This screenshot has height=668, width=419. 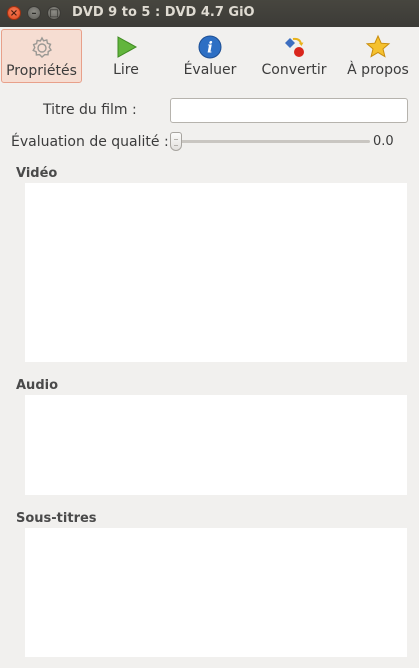 What do you see at coordinates (126, 70) in the screenshot?
I see `toolbar-label: Lire` at bounding box center [126, 70].